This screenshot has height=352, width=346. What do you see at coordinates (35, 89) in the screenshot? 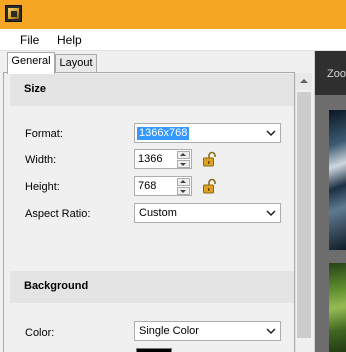
I see `size-section-title: Size` at bounding box center [35, 89].